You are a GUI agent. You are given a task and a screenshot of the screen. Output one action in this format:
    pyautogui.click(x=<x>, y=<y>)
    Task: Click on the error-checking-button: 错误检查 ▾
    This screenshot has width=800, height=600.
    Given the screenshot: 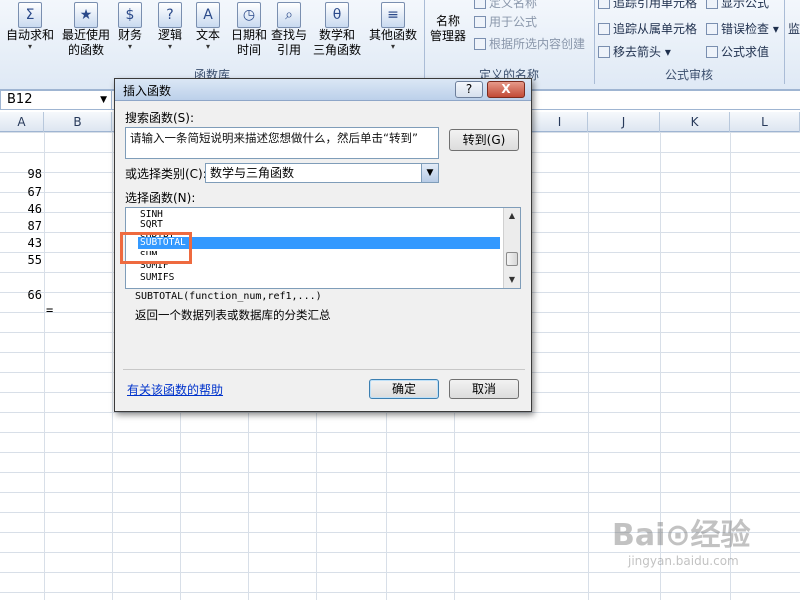 What is the action you would take?
    pyautogui.click(x=742, y=28)
    